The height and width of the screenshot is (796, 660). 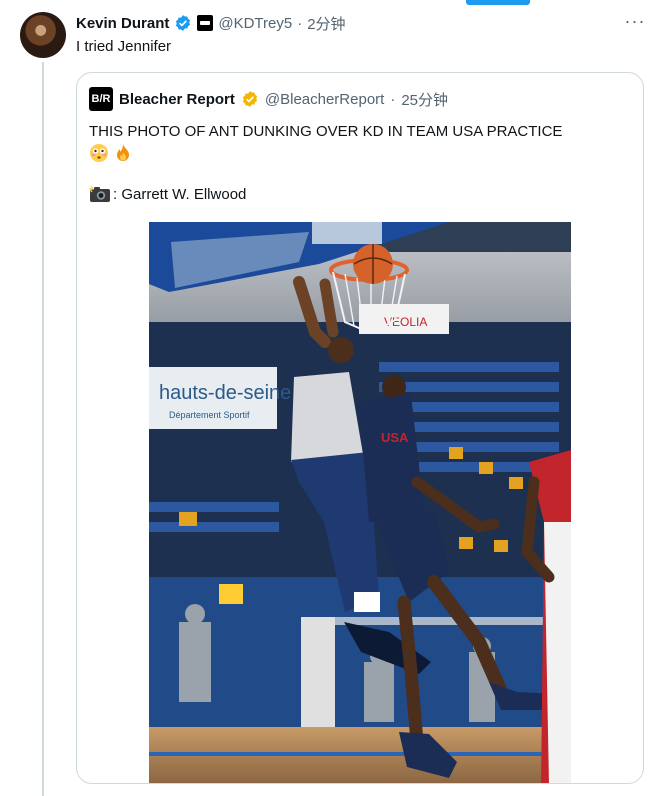 I want to click on quoted-timestamp: 25分钟, so click(x=425, y=100).